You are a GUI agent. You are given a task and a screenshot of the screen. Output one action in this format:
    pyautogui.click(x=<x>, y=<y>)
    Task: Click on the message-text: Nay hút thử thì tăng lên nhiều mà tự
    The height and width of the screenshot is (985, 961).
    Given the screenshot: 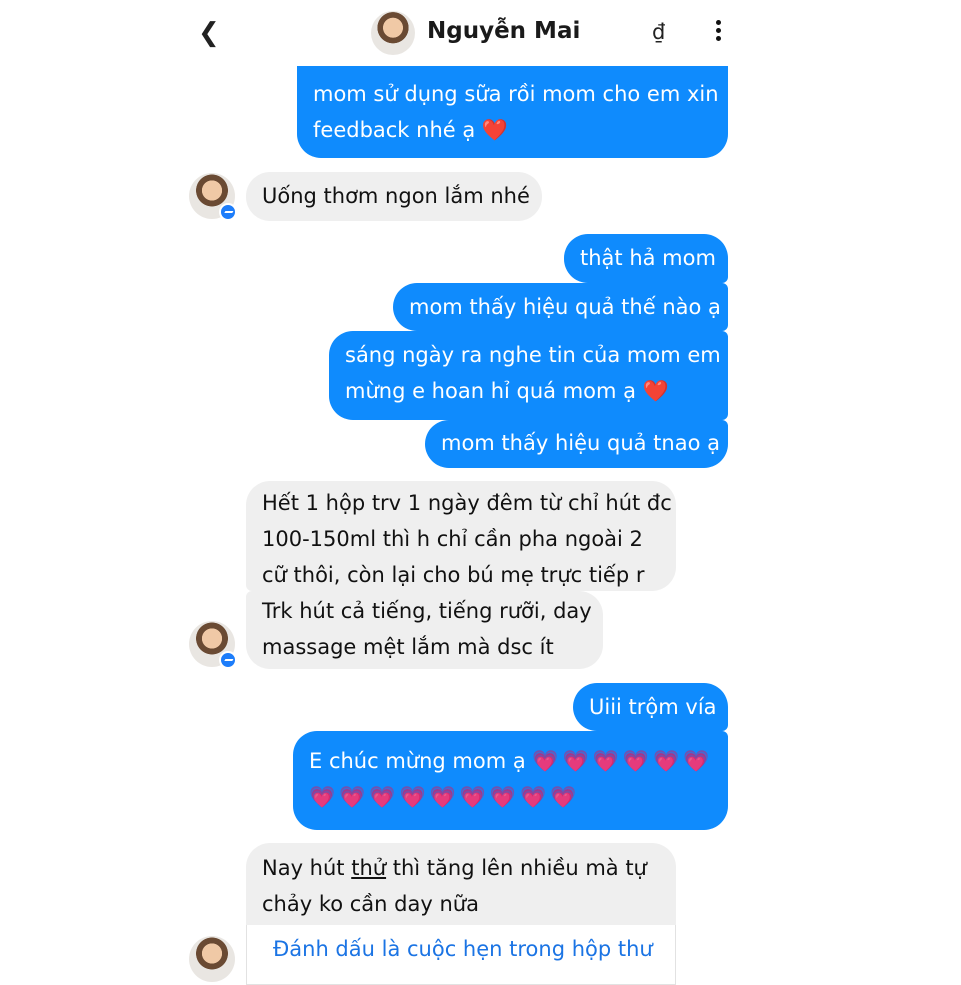 What is the action you would take?
    pyautogui.click(x=454, y=868)
    